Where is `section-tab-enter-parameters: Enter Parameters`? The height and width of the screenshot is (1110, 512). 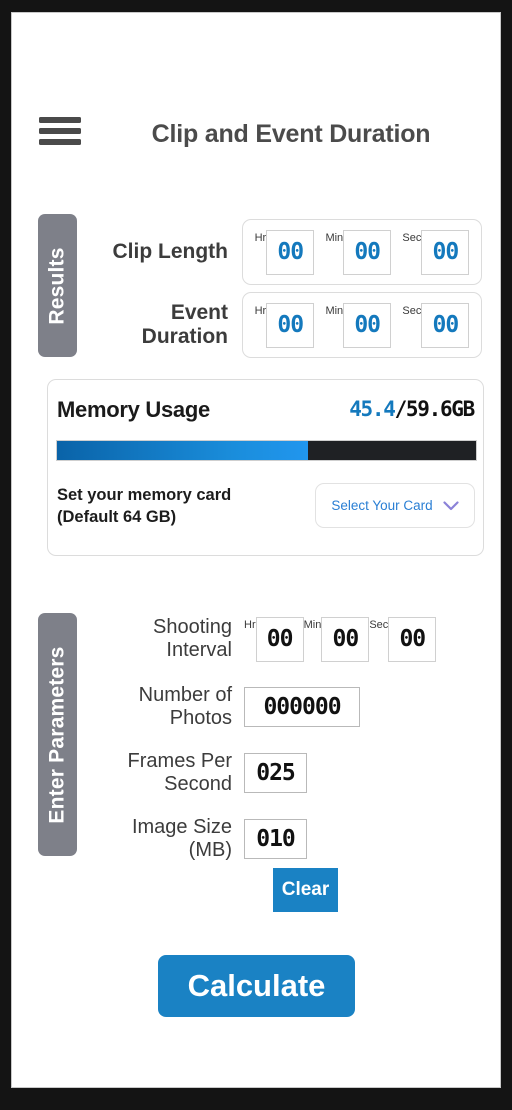
section-tab-enter-parameters: Enter Parameters is located at coordinates (57, 734).